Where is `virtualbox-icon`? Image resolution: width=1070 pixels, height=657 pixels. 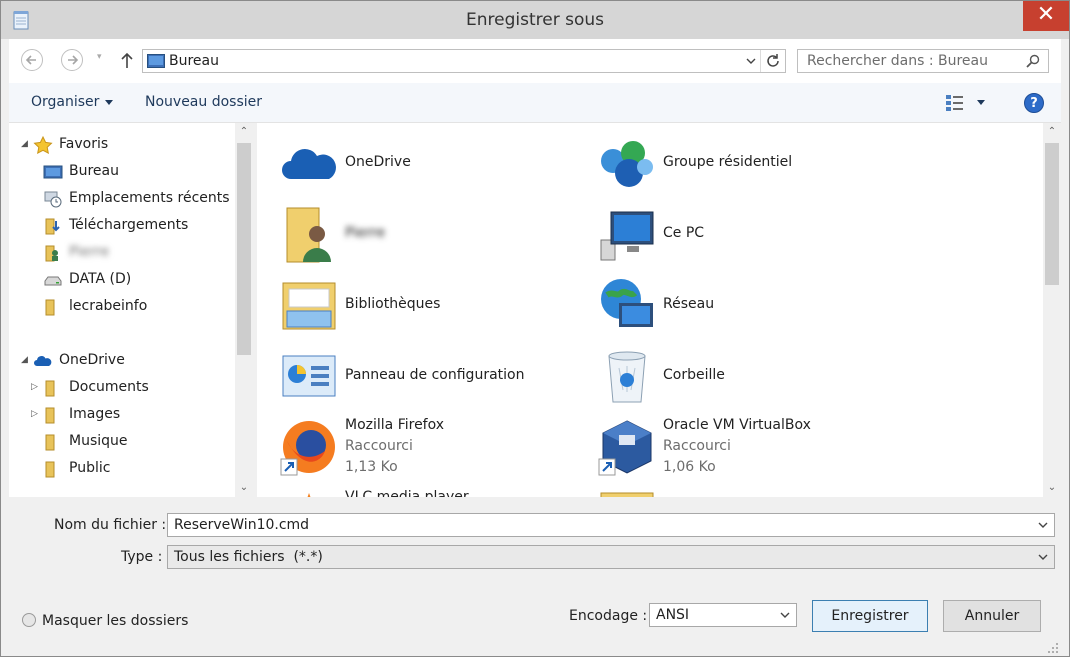
virtualbox-icon is located at coordinates (625, 448).